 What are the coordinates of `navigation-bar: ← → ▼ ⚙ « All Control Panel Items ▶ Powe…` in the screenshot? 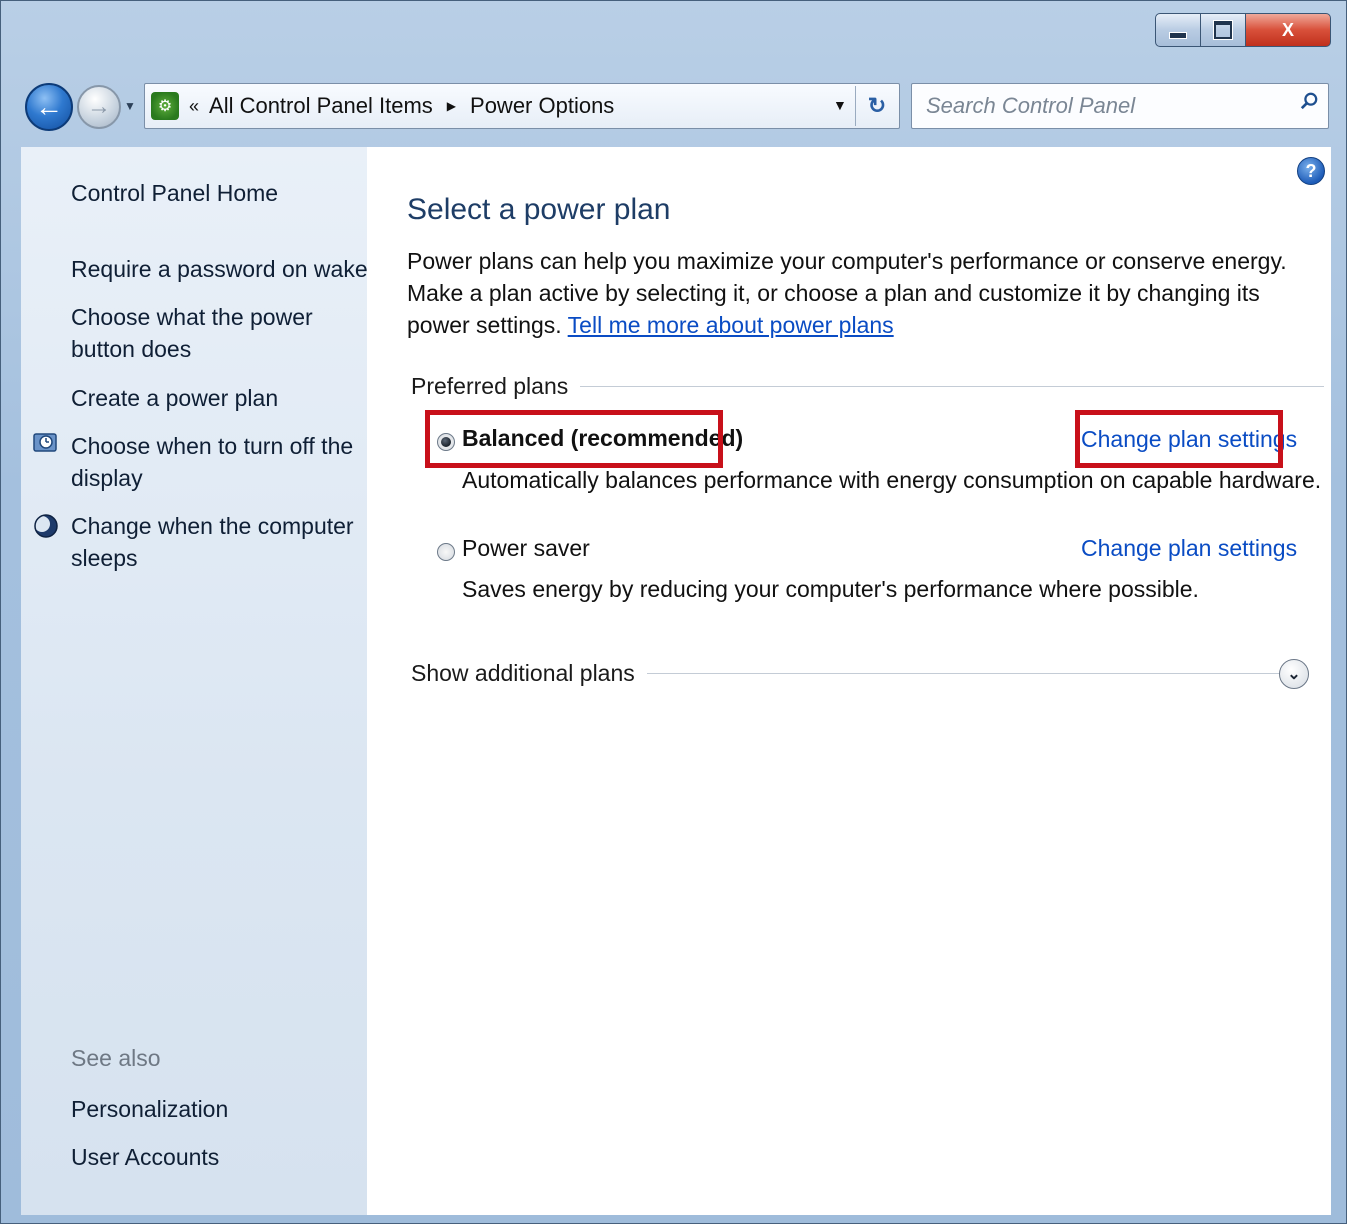 It's located at (673, 106).